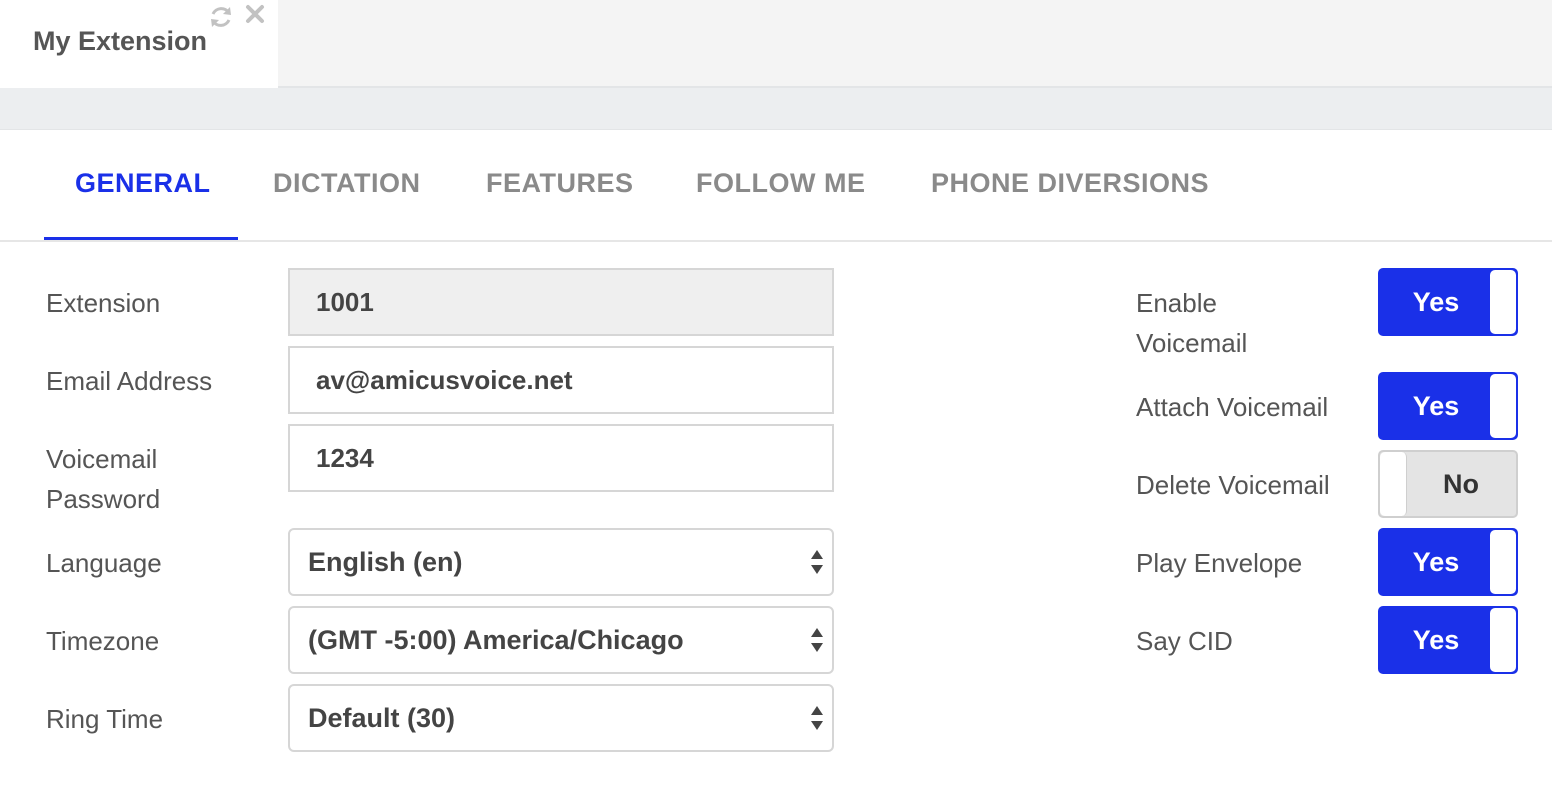  Describe the element at coordinates (496, 640) in the screenshot. I see `timezone-value: (GMT -5:00) America/Chicago` at that location.